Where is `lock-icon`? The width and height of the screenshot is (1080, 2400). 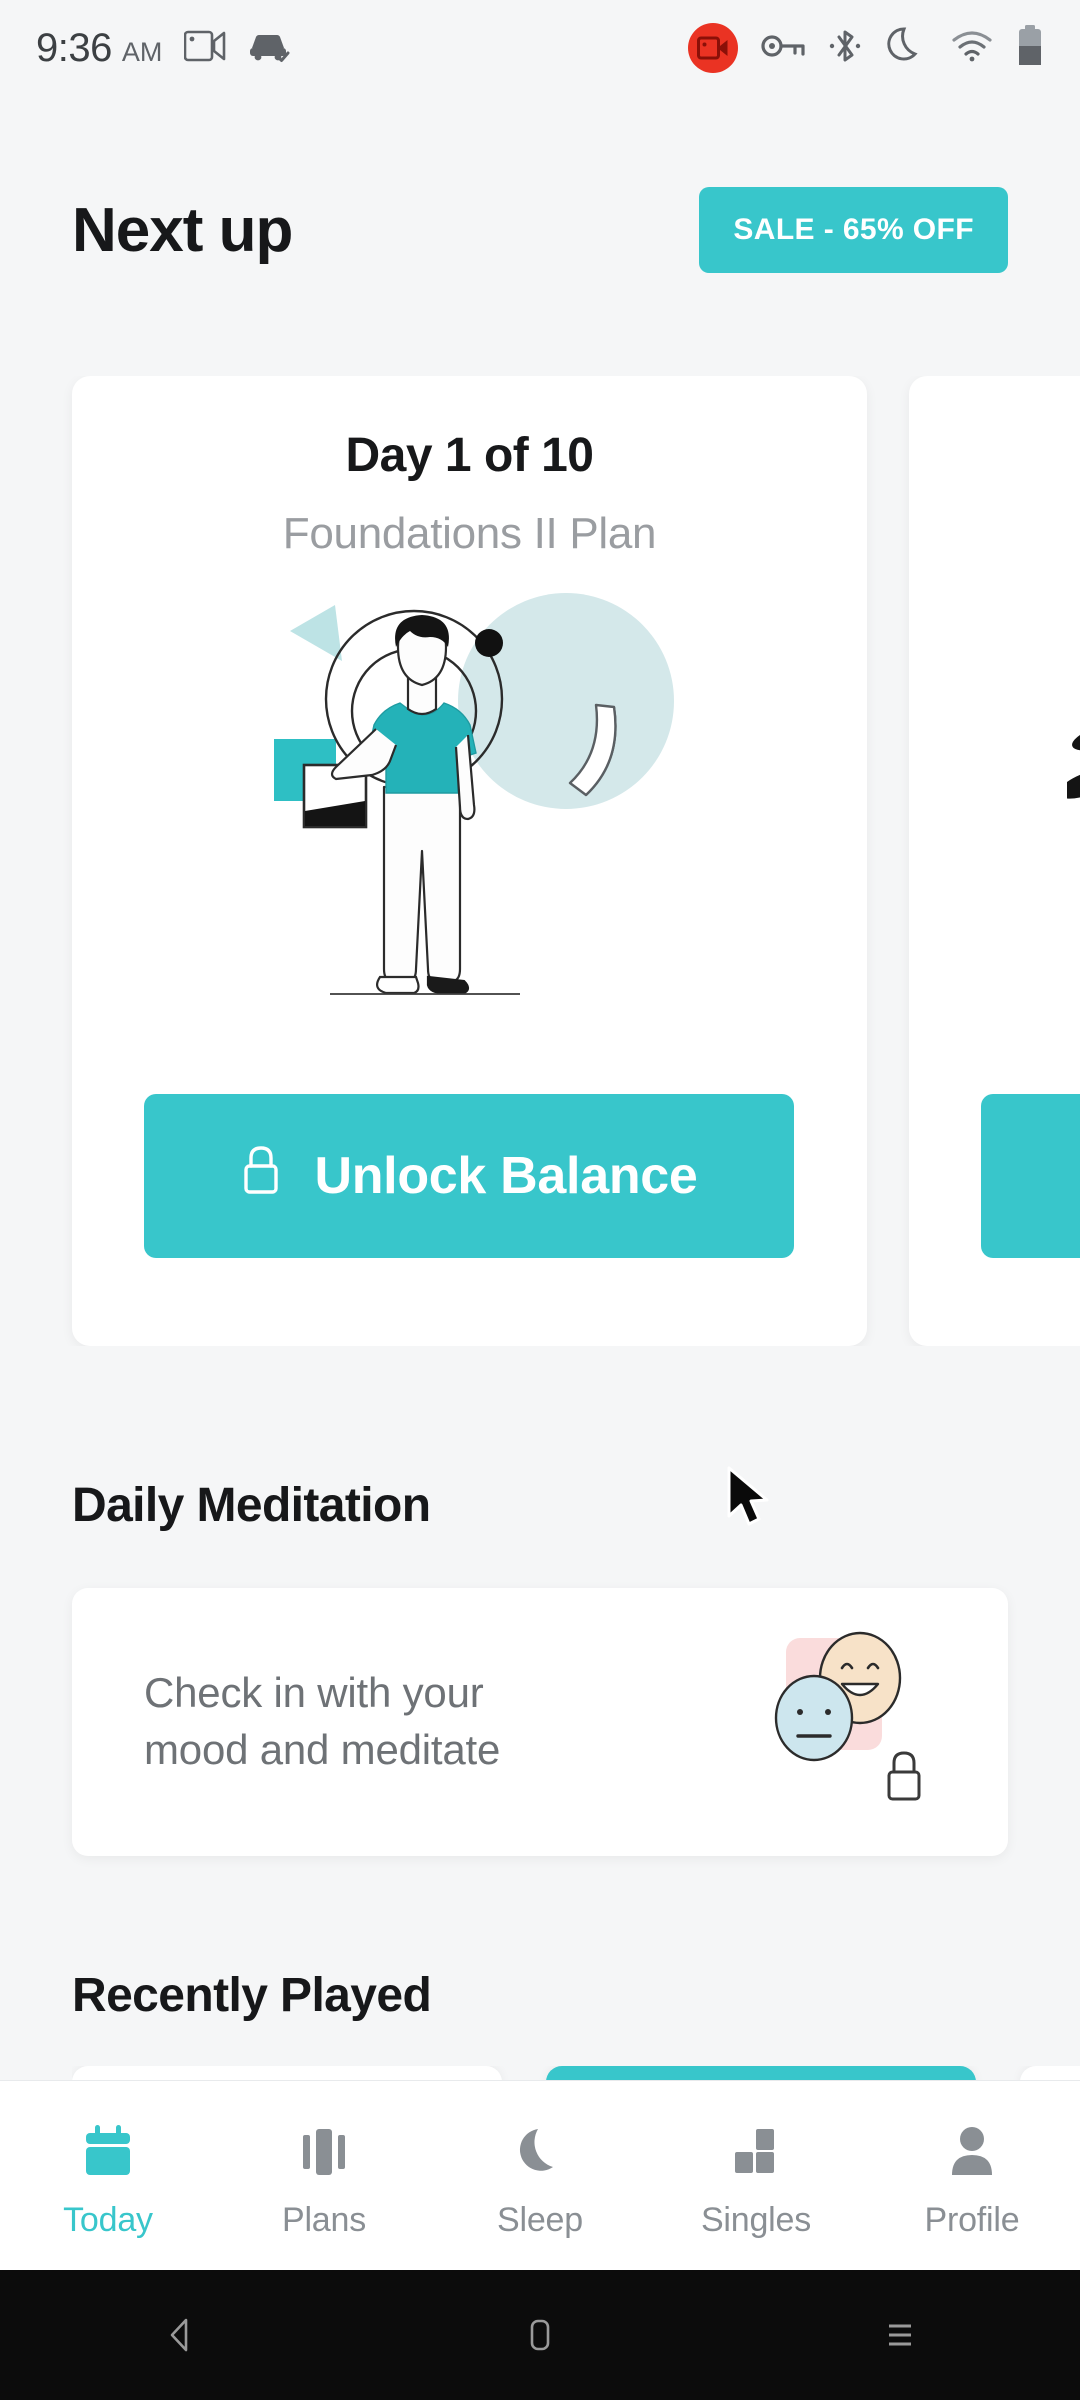 lock-icon is located at coordinates (261, 1176).